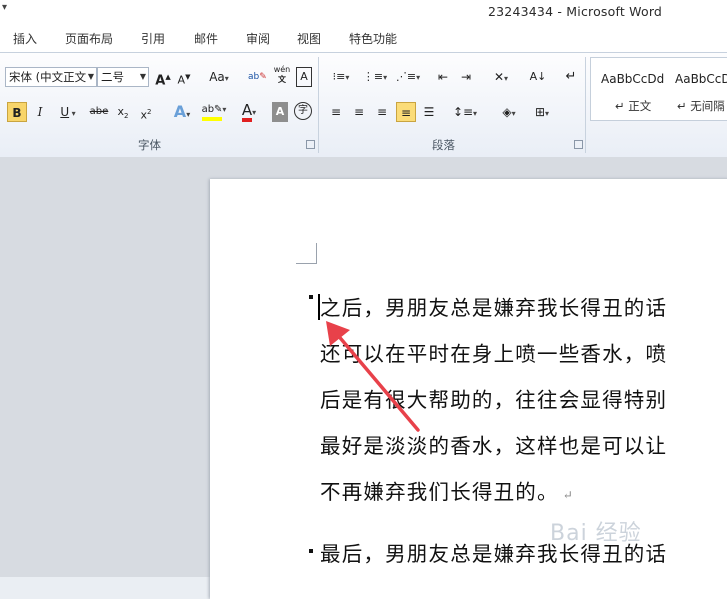 The height and width of the screenshot is (599, 727). I want to click on annotation-arrow, so click(373, 376).